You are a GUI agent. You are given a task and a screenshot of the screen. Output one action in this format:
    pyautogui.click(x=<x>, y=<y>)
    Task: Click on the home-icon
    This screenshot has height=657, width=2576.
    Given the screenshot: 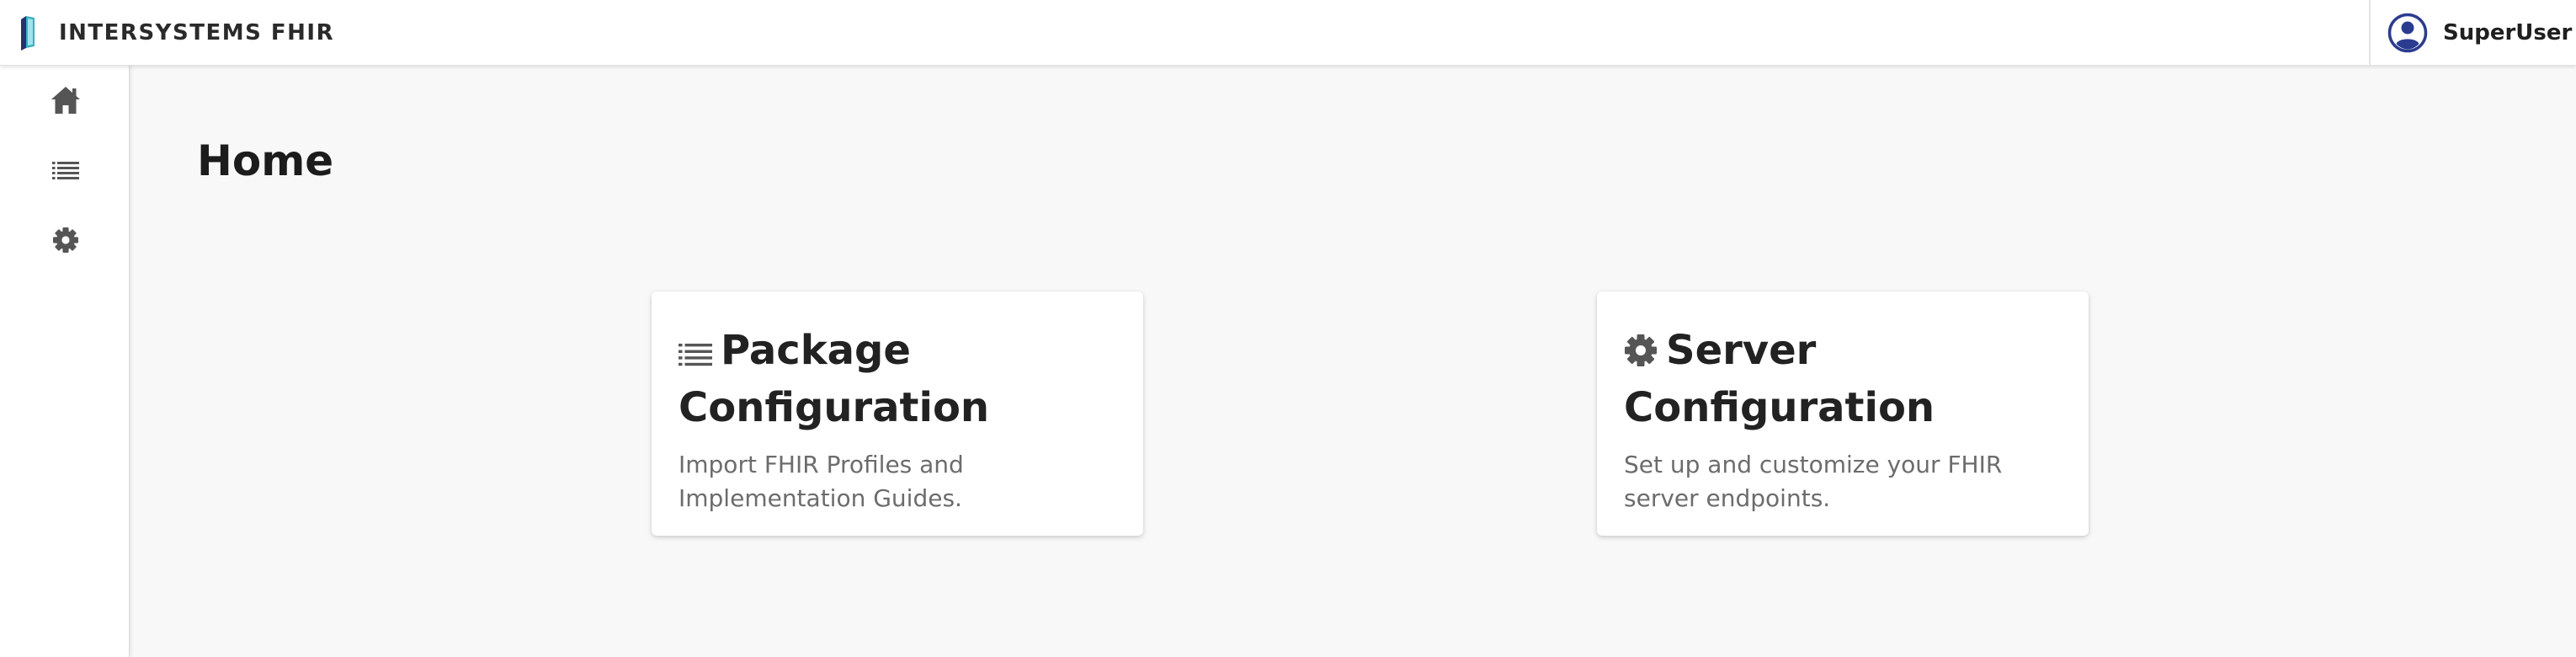 What is the action you would take?
    pyautogui.click(x=66, y=100)
    